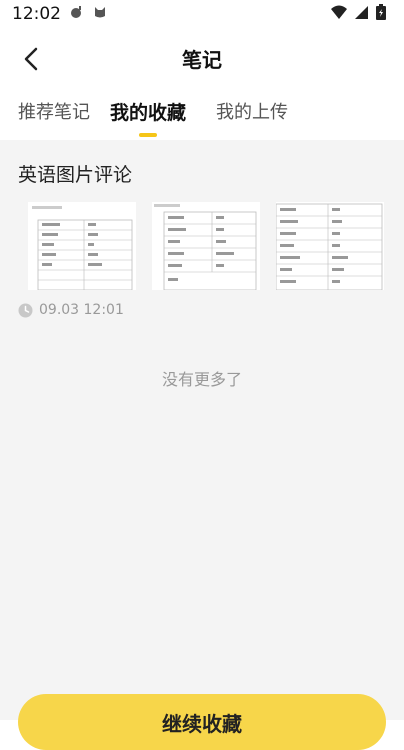 This screenshot has height=750, width=404. I want to click on status-bar: 12:02, so click(202, 14).